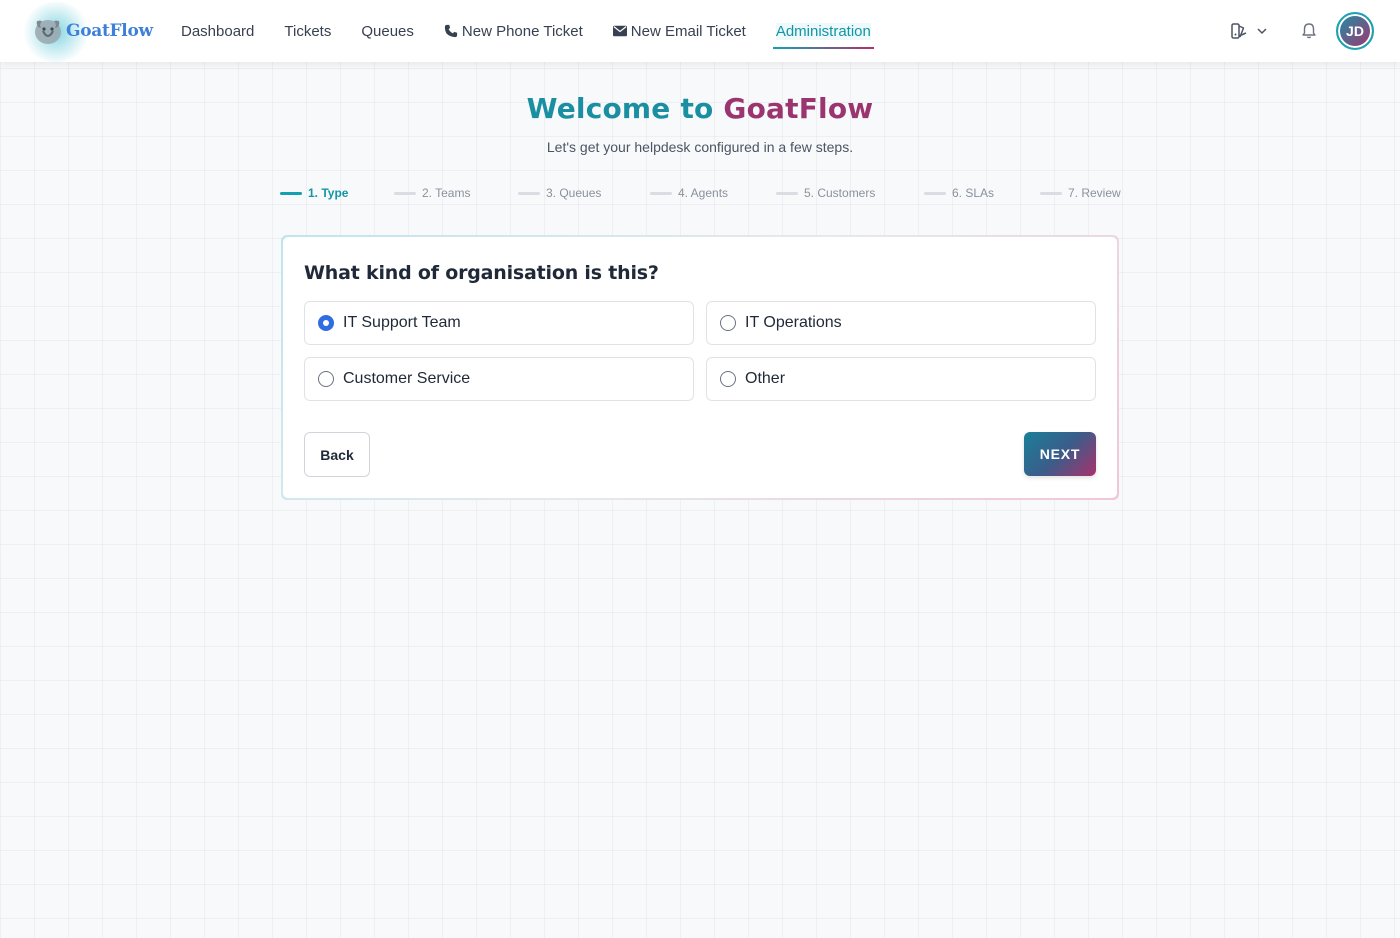  I want to click on step-review: 7. Review, so click(1080, 193).